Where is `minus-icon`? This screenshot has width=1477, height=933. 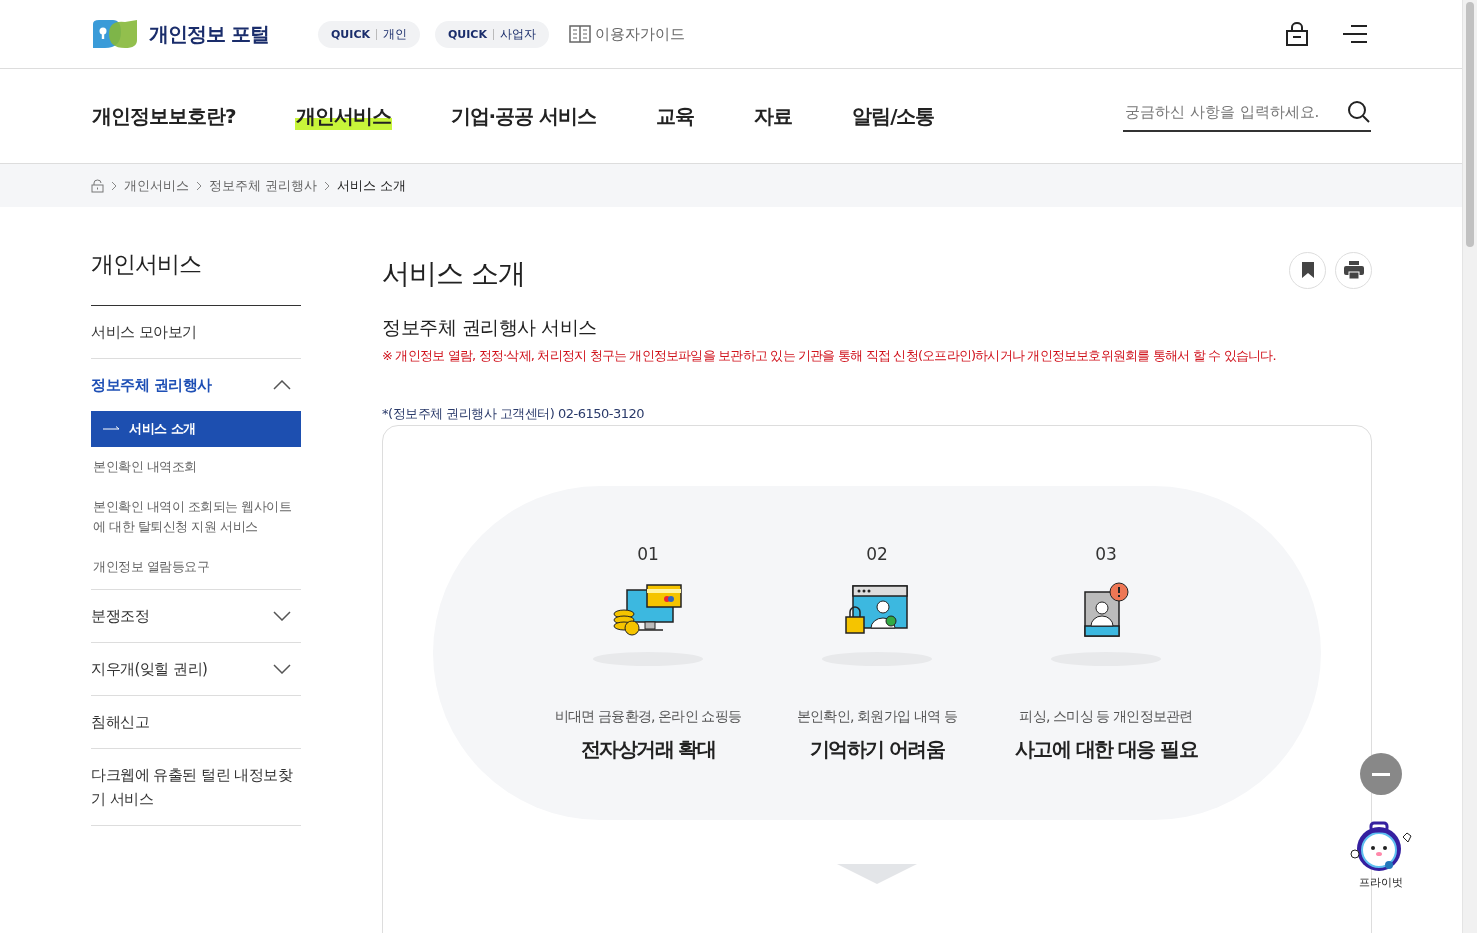 minus-icon is located at coordinates (1381, 774).